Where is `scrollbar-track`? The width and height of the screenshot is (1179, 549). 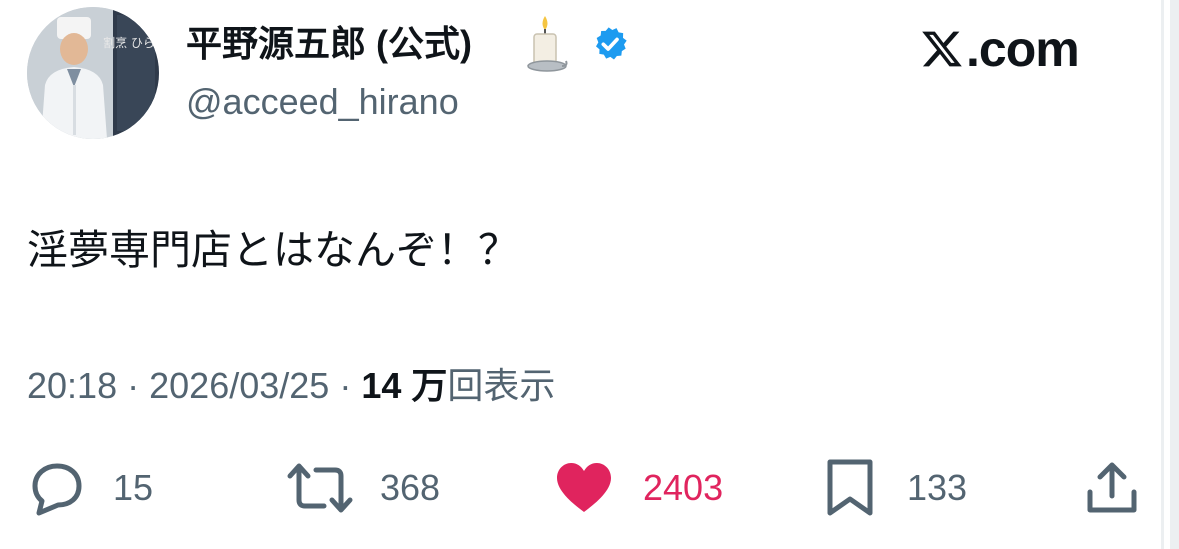 scrollbar-track is located at coordinates (1167, 274).